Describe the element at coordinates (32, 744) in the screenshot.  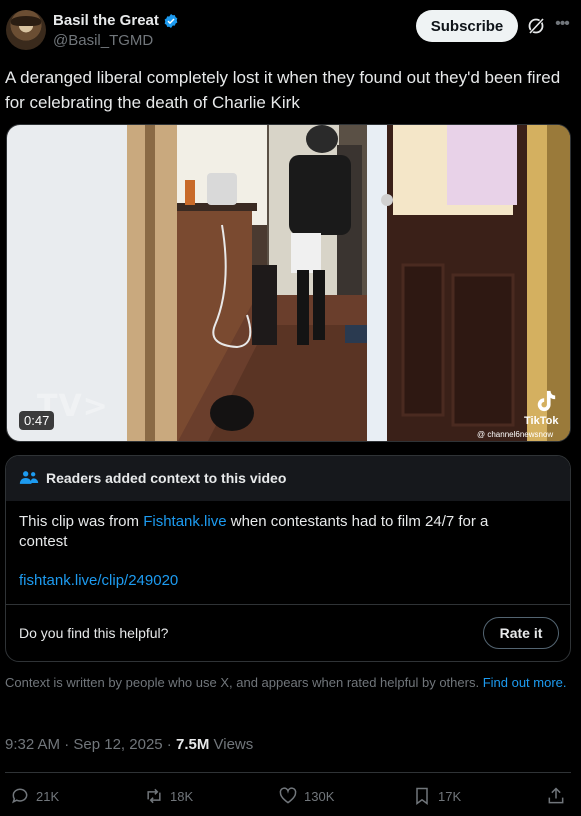
I see `tweet-time: 9:32 AM` at that location.